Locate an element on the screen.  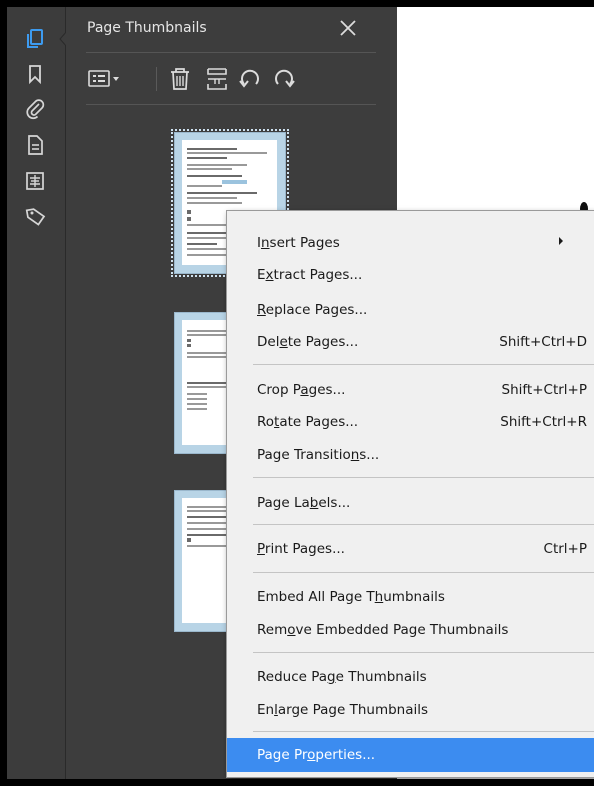
rotate-counterclockwise-icon is located at coordinates (250, 79).